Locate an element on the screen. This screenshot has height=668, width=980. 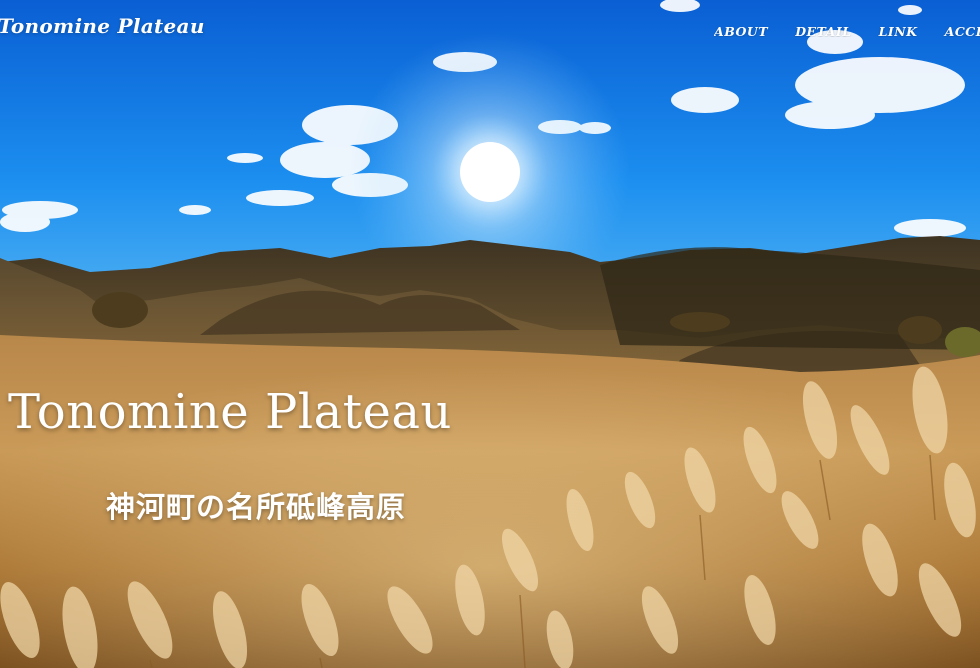
site-title: Tonomine Plateau is located at coordinates (102, 26).